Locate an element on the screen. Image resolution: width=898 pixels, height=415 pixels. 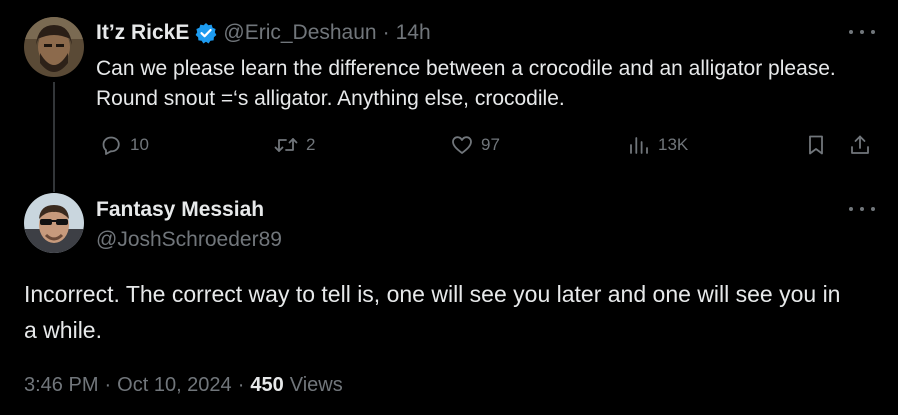
reply-views-count: 450 is located at coordinates (267, 384).